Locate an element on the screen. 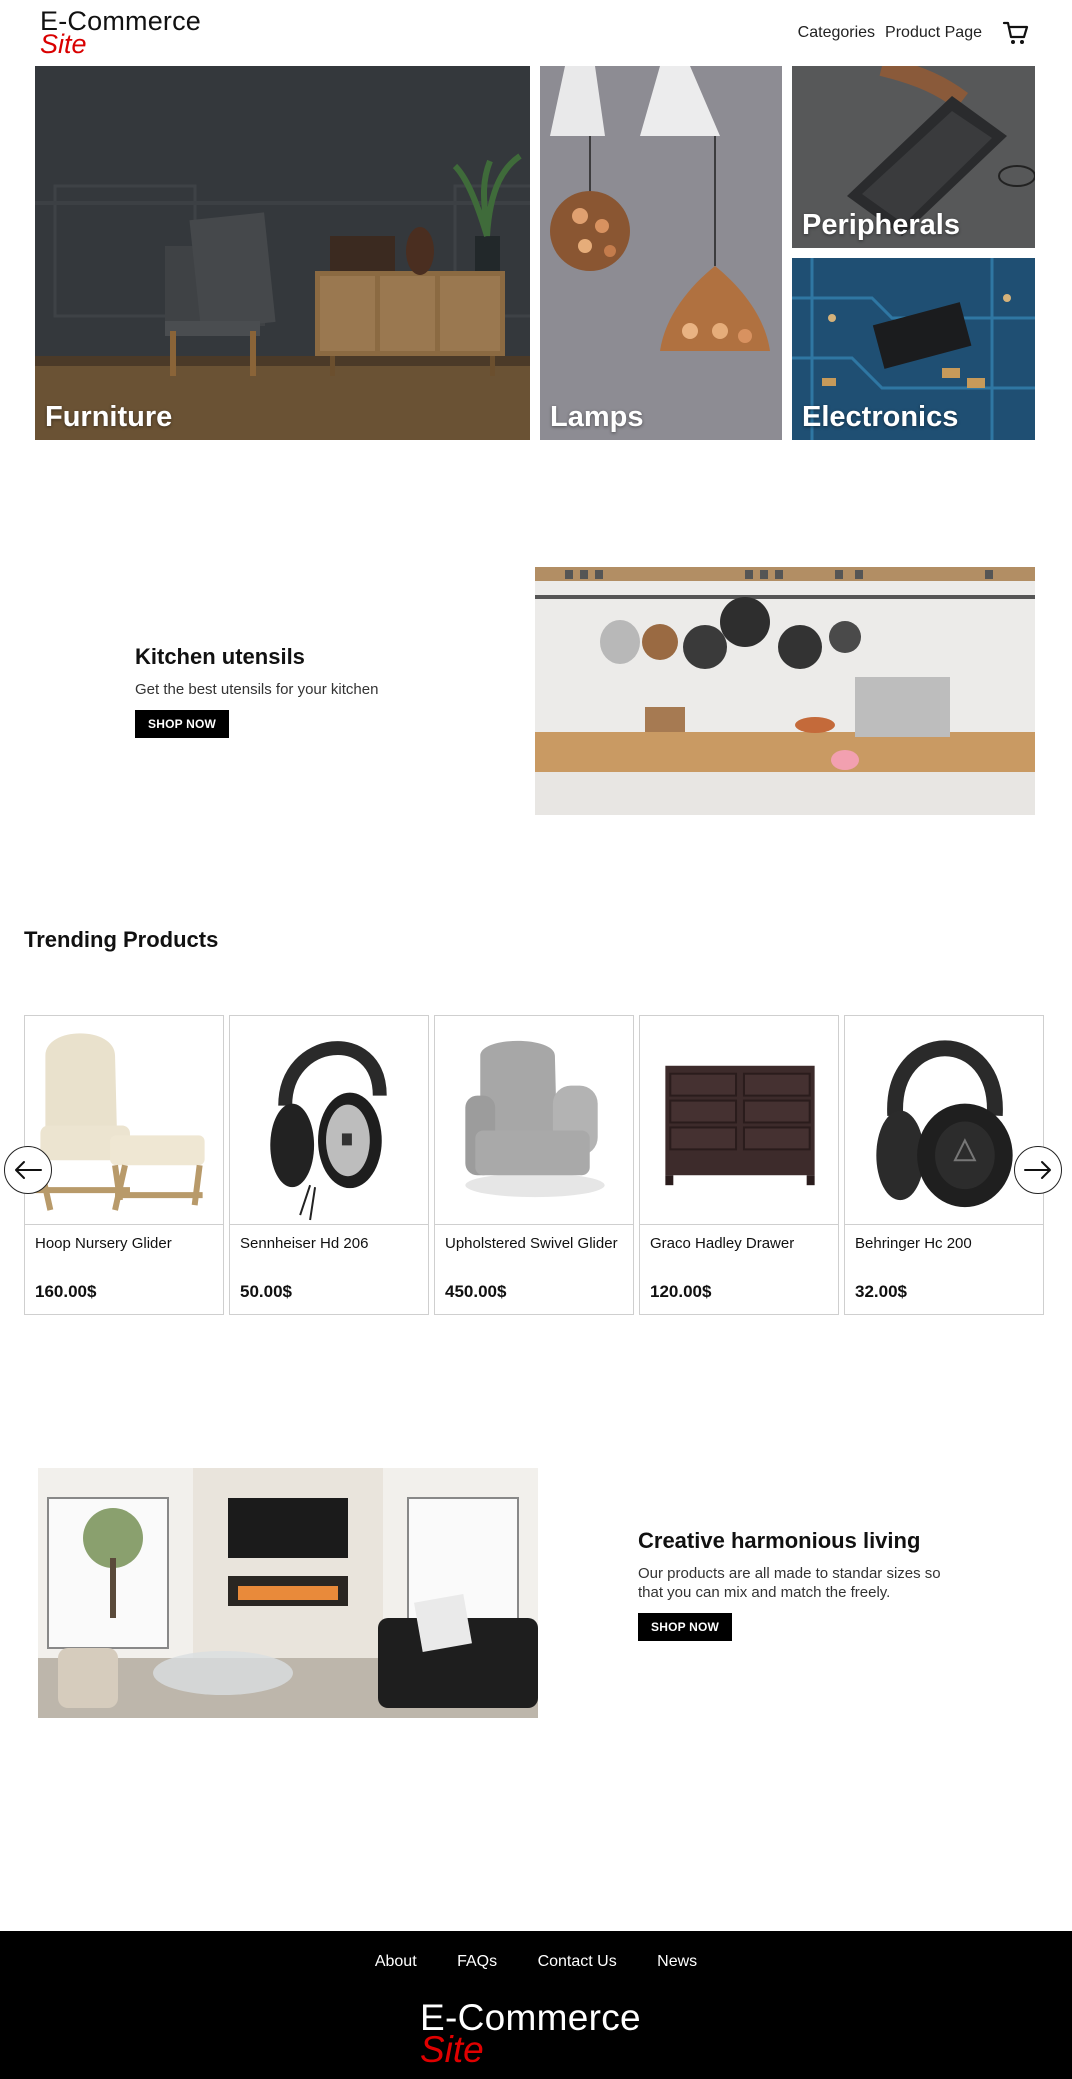 Image resolution: width=1072 pixels, height=2079 pixels. category-tile-furniture: Furniture is located at coordinates (282, 253).